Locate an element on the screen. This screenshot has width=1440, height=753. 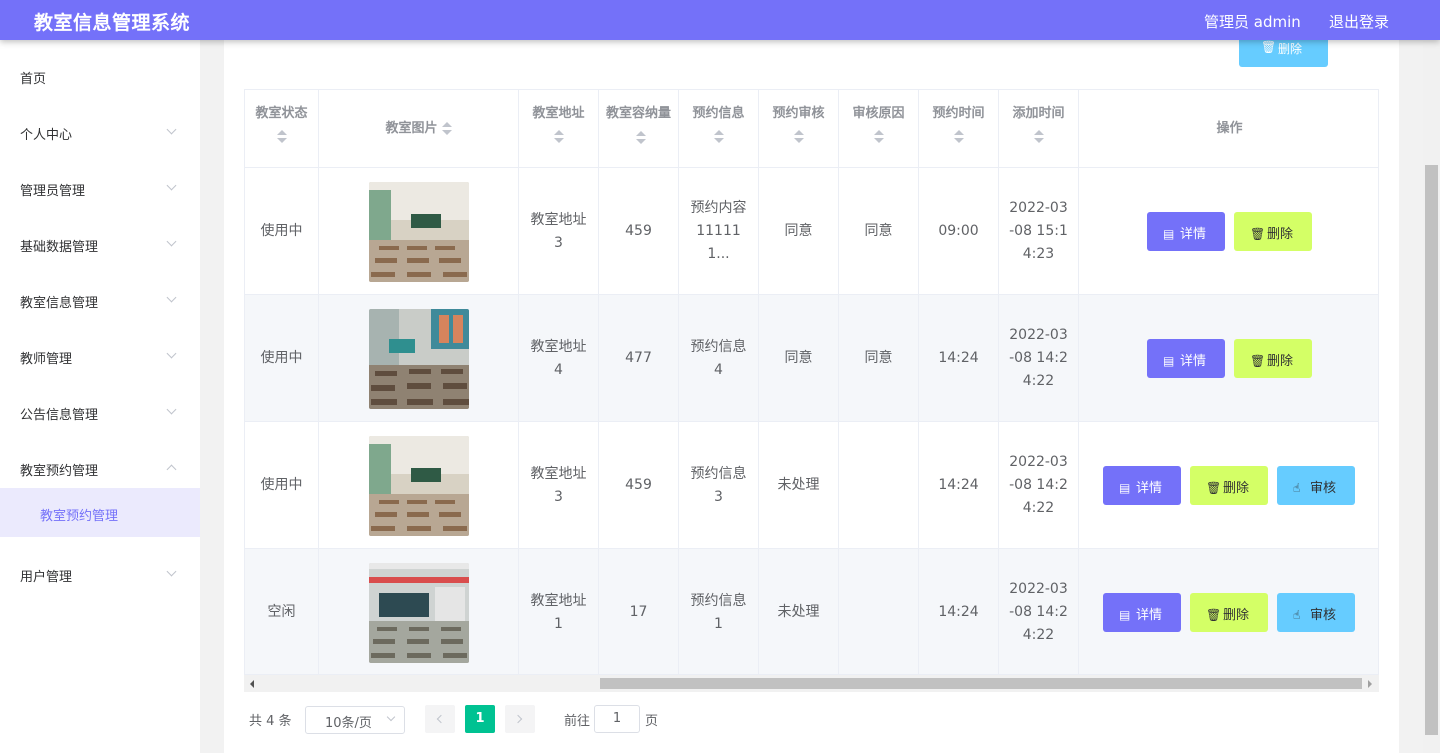
page-vertical-scrollbar is located at coordinates (1431, 396).